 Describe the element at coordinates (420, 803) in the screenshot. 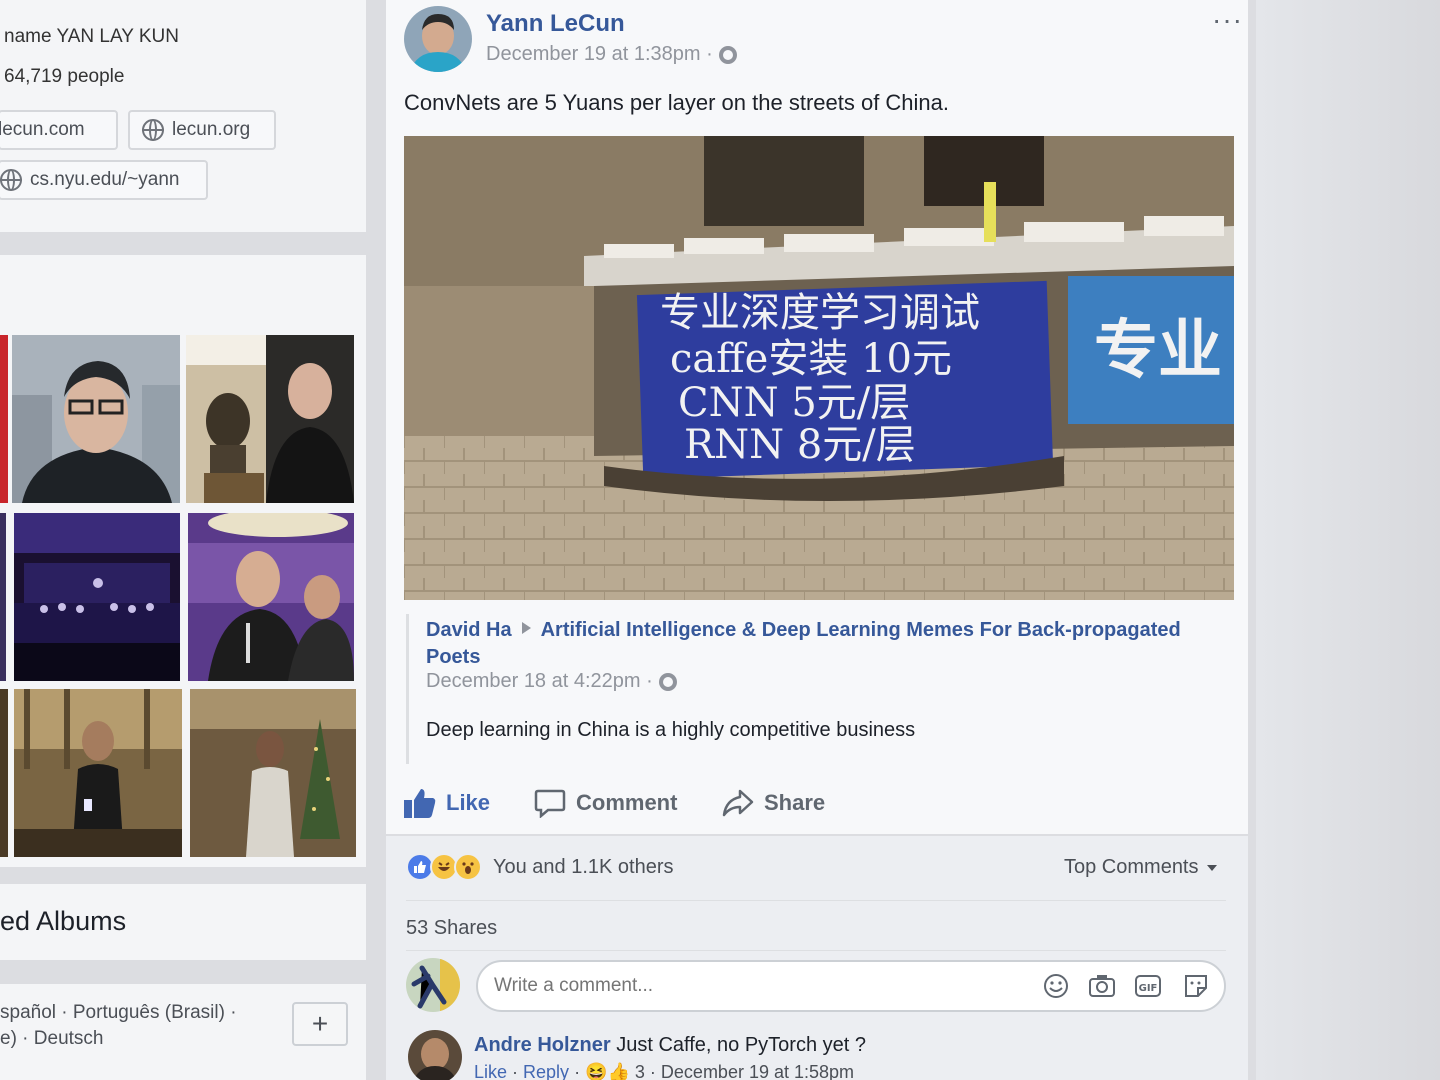

I see `thumbs-up-icon` at that location.